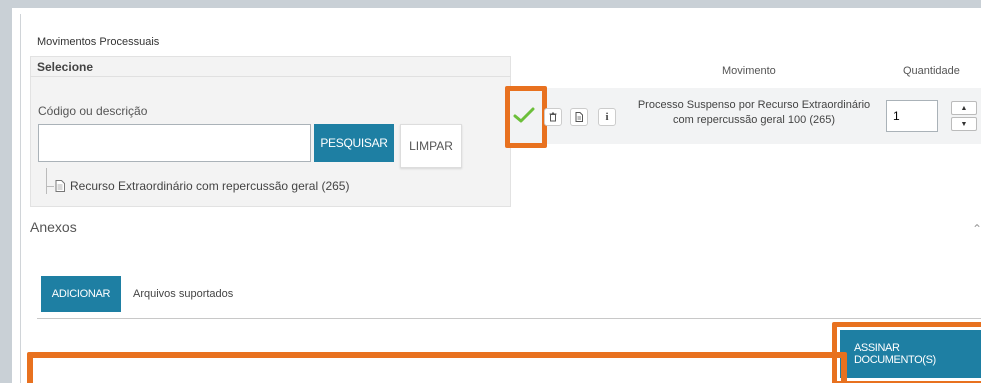 The image size is (981, 383). I want to click on search-button: PESQUISAR, so click(354, 143).